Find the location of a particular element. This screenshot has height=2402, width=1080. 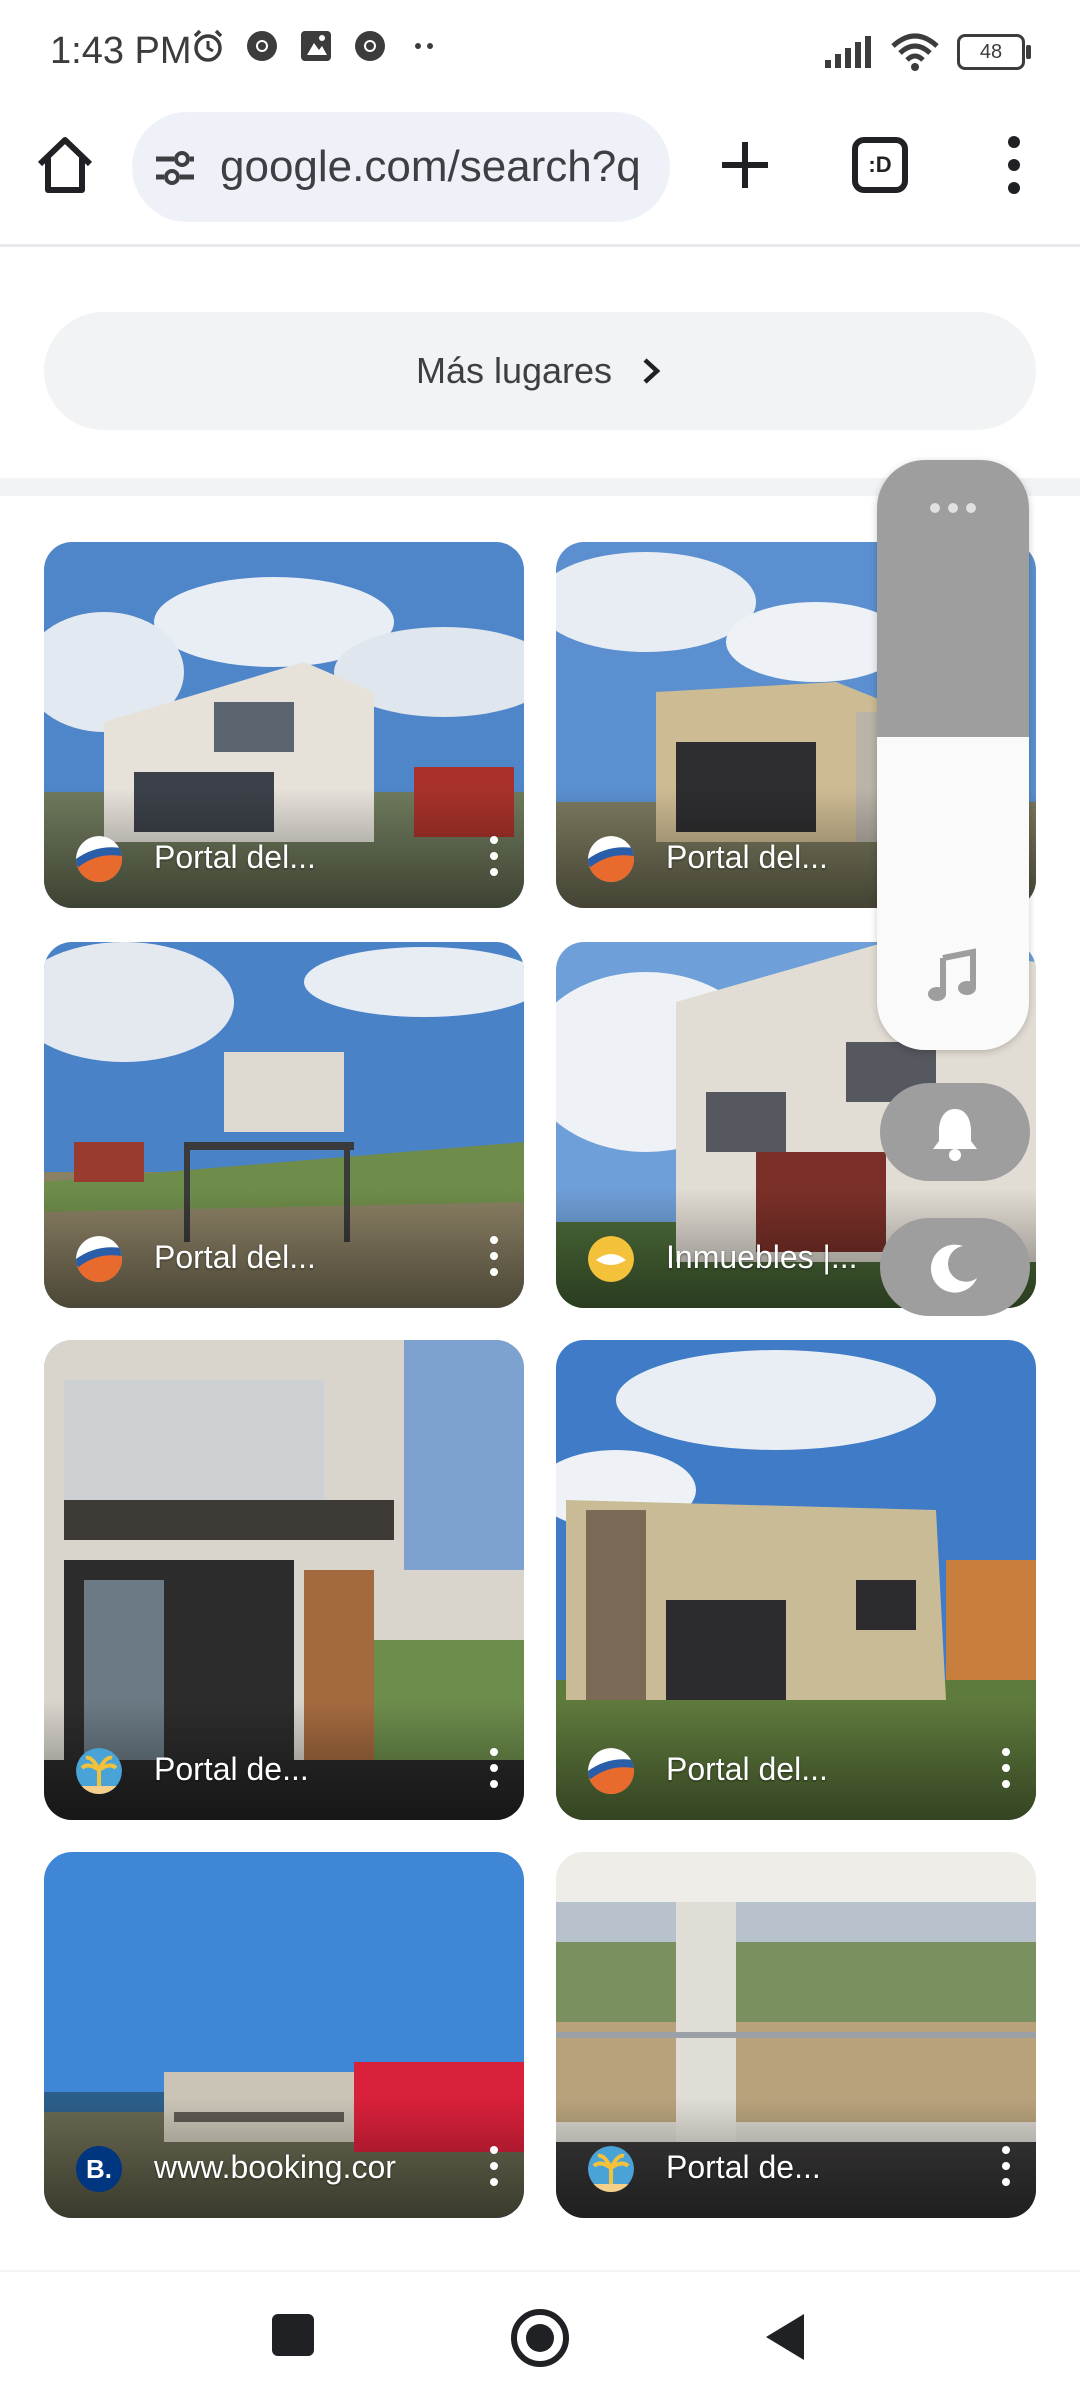

do-not-disturb-button is located at coordinates (955, 1267).